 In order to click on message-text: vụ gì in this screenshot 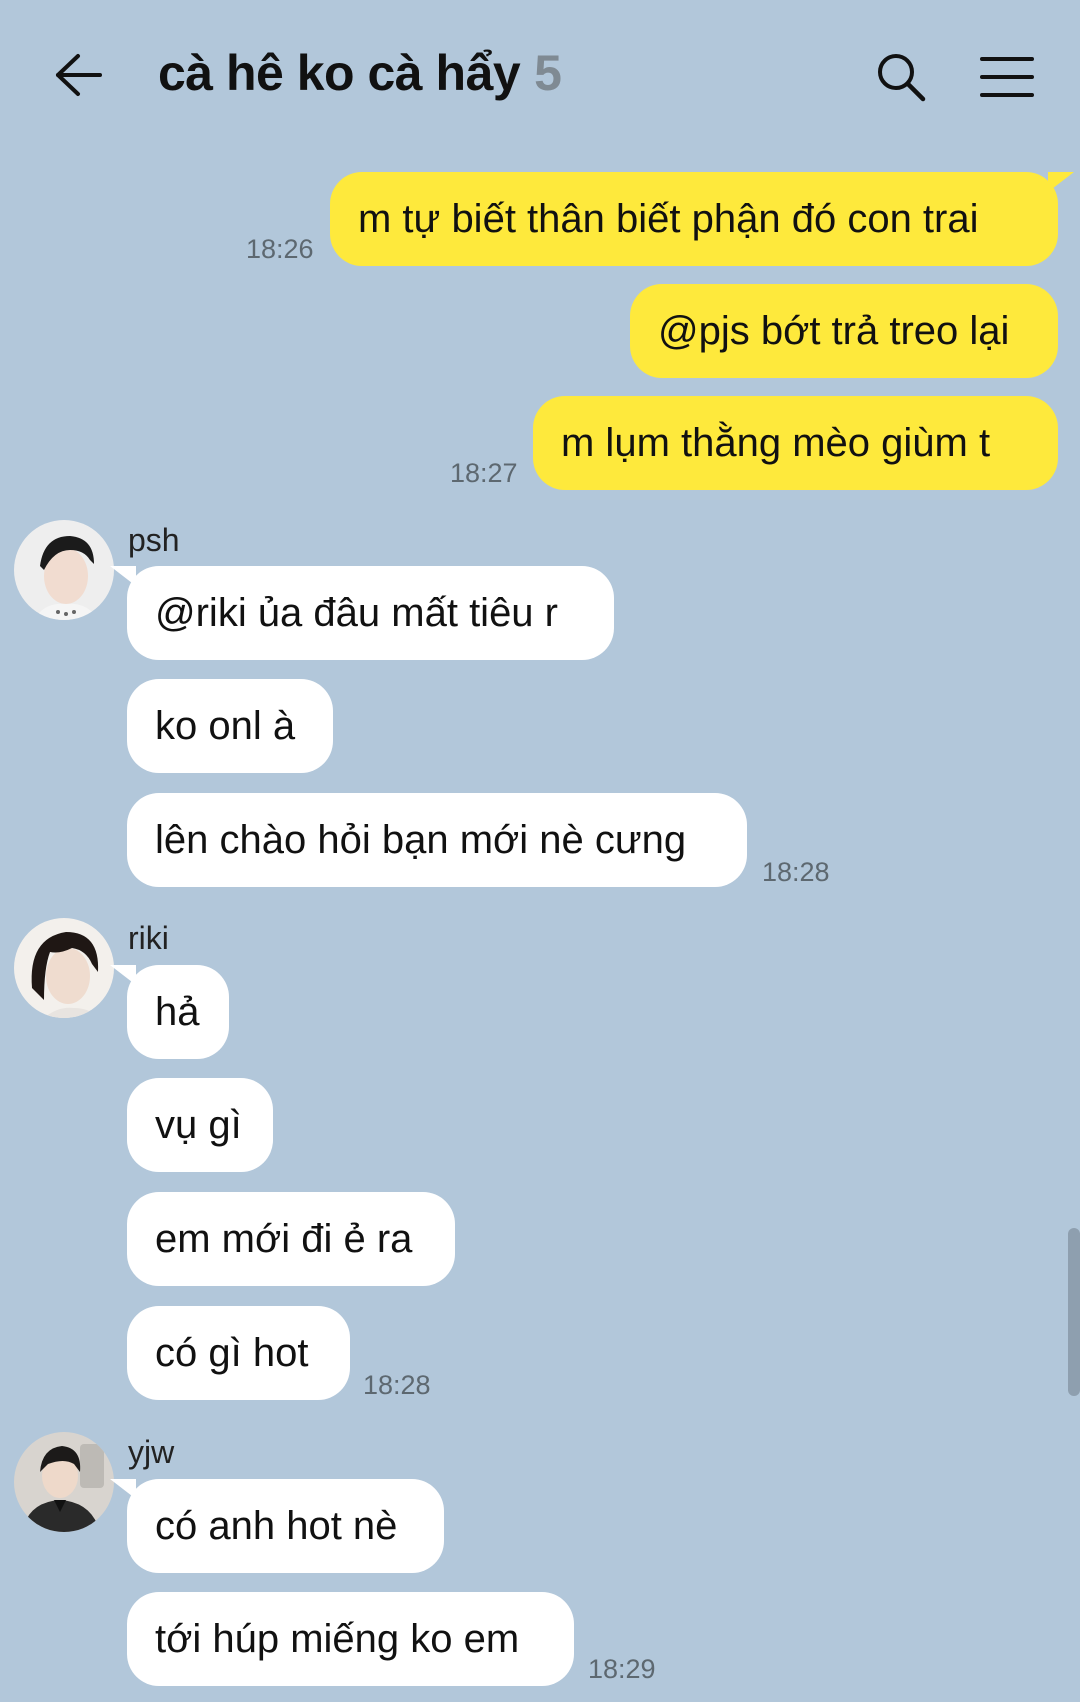, I will do `click(198, 1124)`.